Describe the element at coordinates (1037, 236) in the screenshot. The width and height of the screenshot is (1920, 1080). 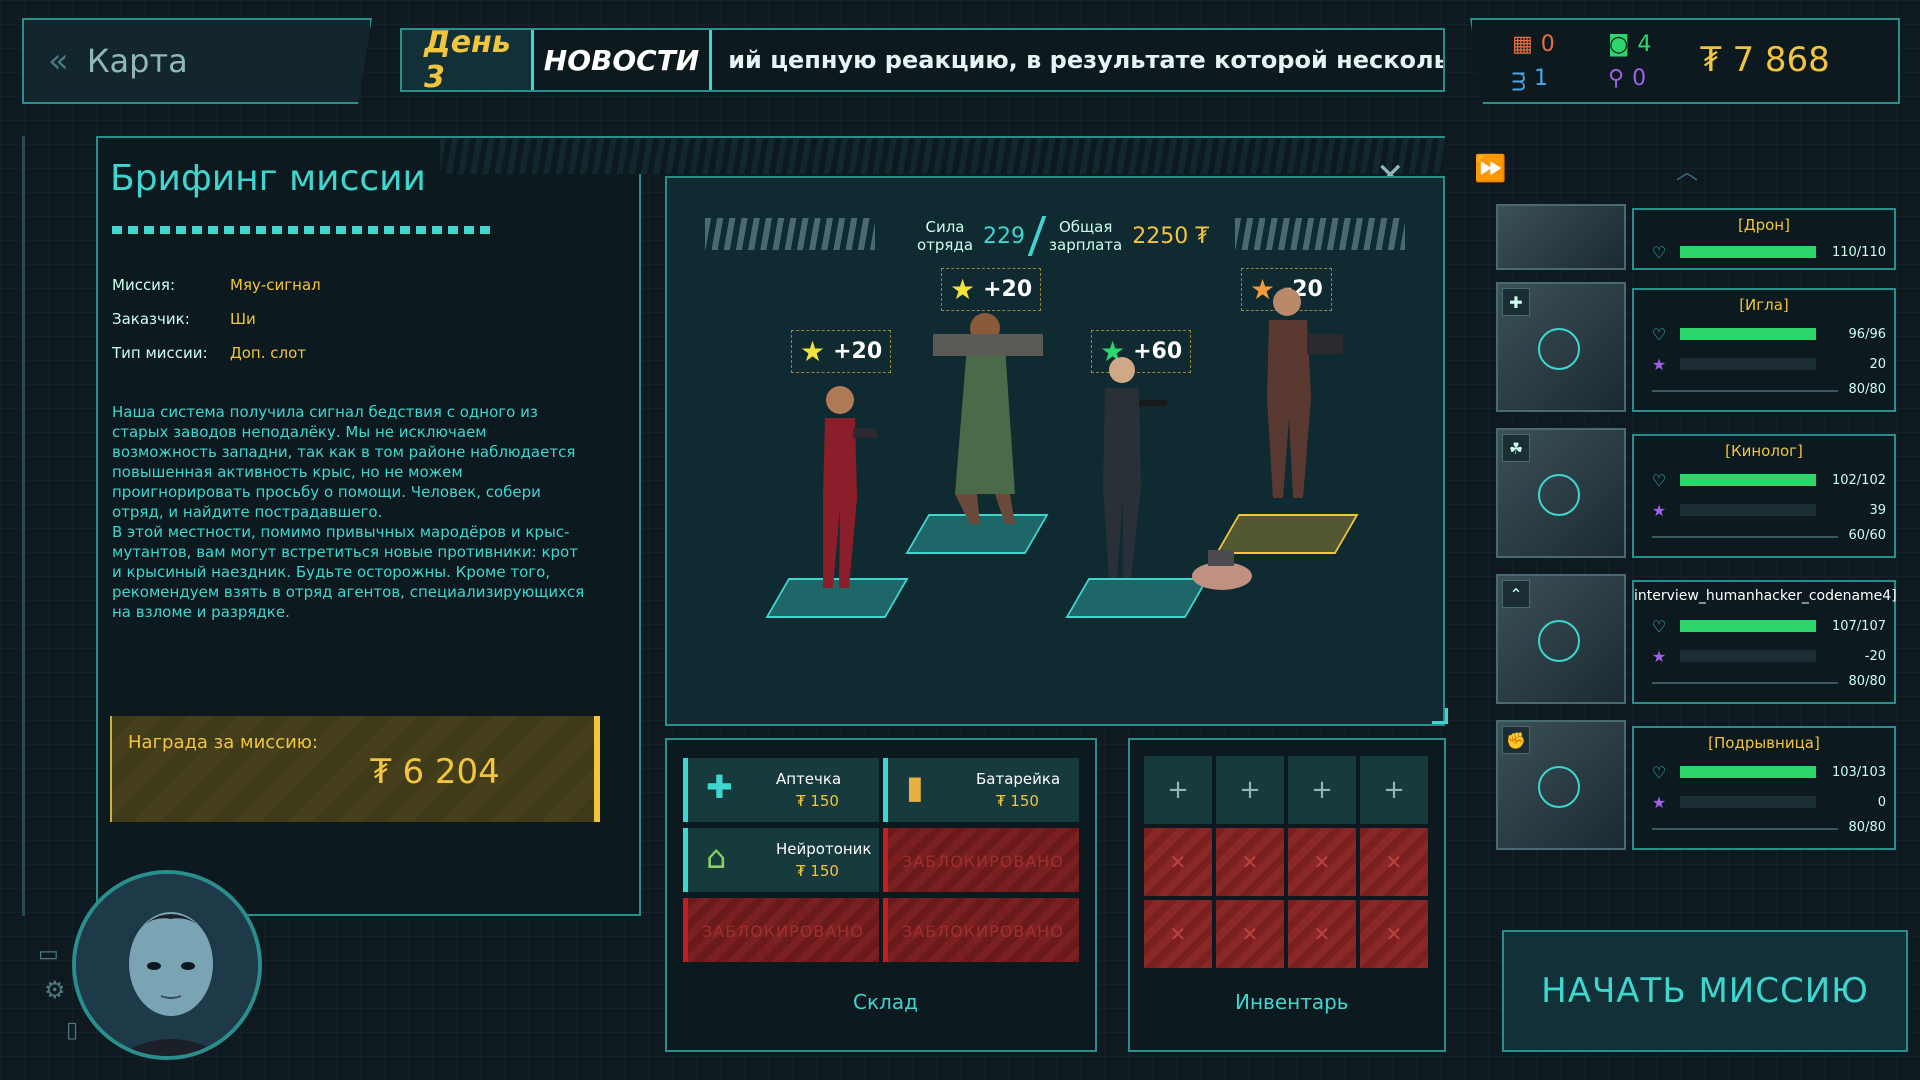
I see `divider` at that location.